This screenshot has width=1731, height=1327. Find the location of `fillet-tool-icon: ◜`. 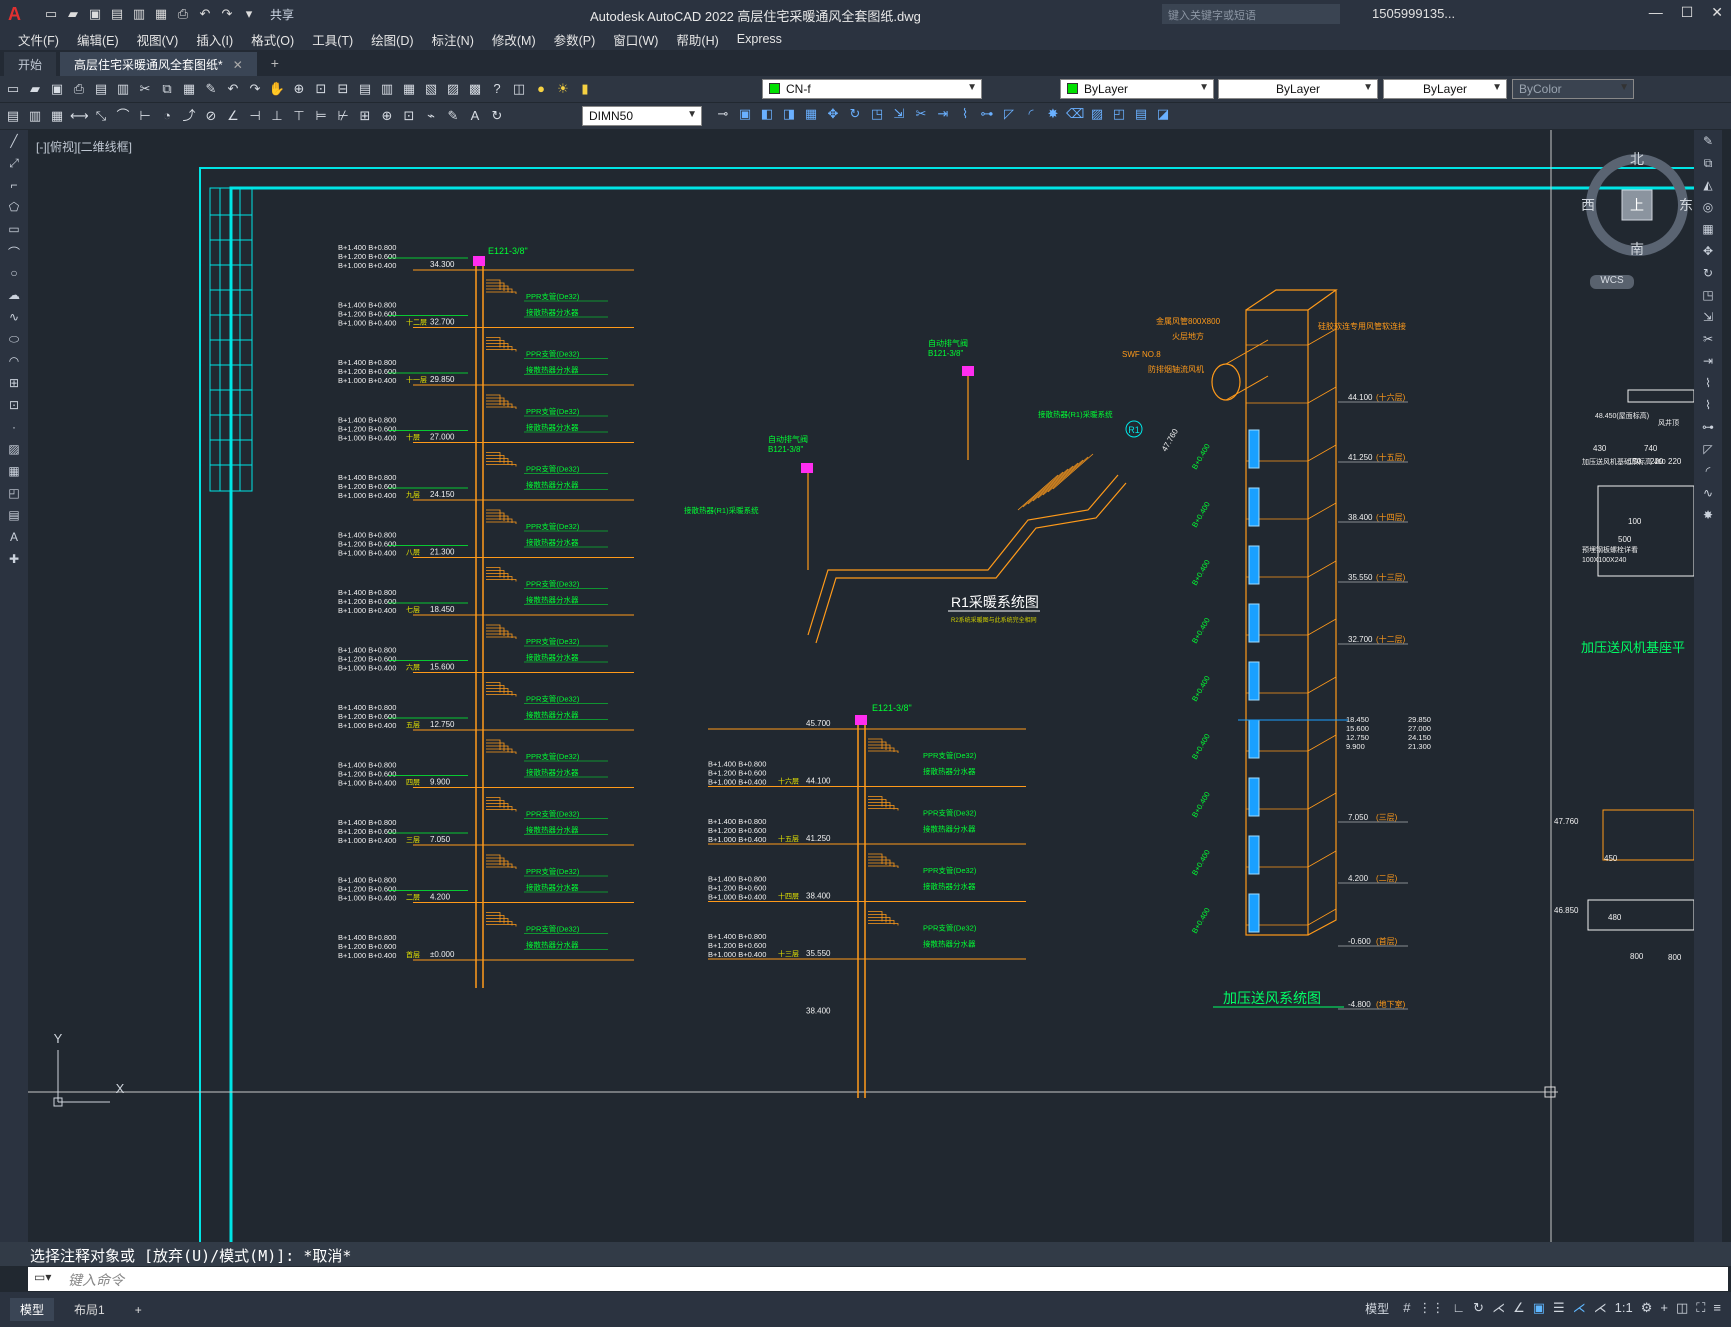

fillet-tool-icon: ◜ is located at coordinates (1708, 473).